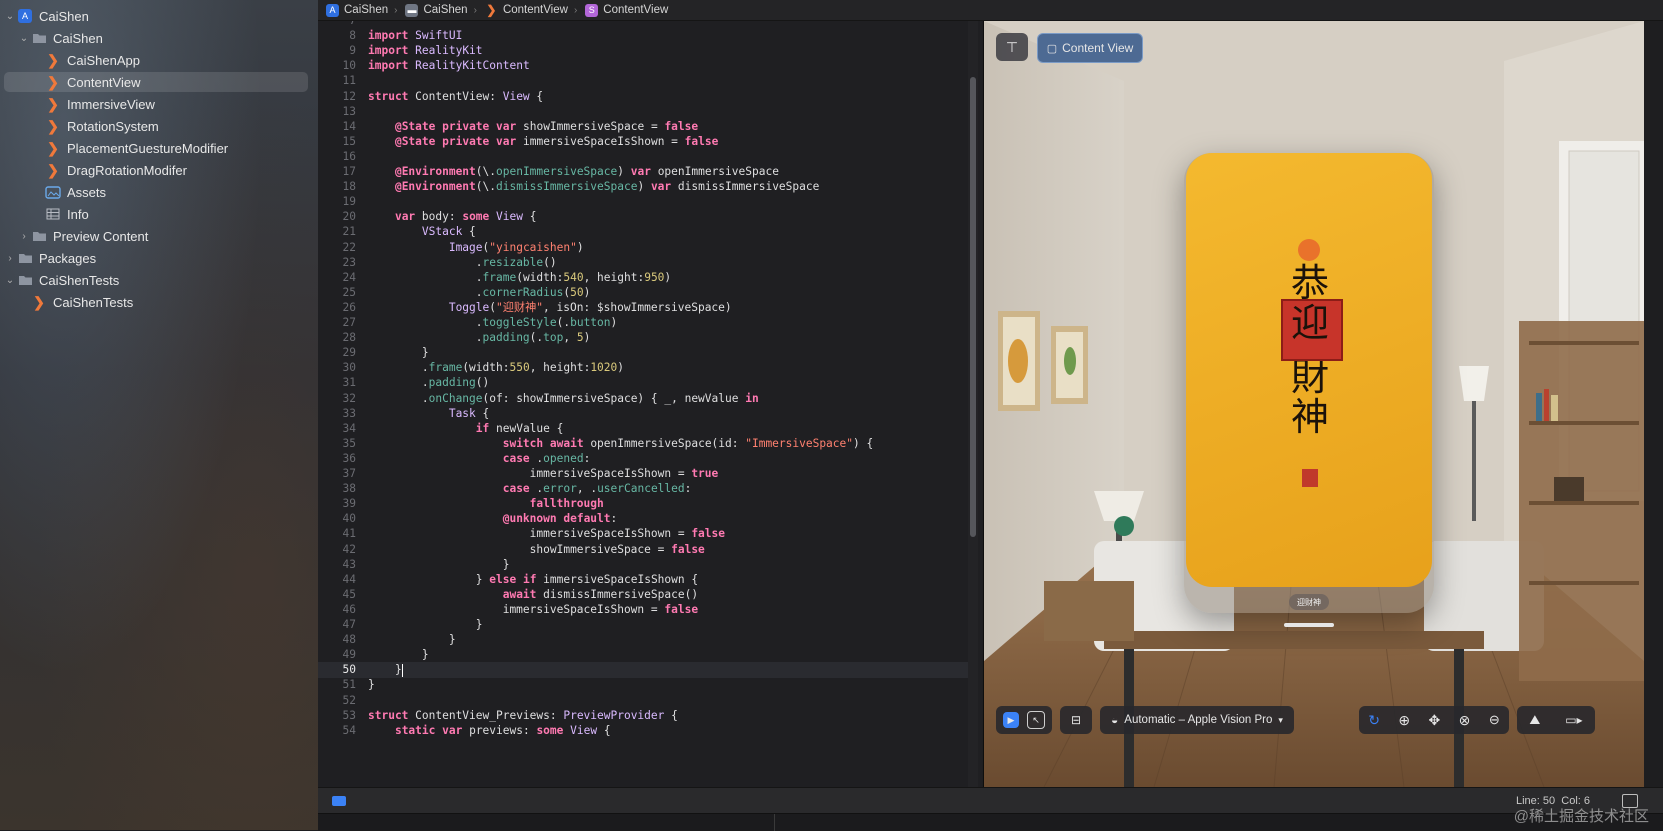 The image size is (1663, 831). What do you see at coordinates (643, 338) in the screenshot?
I see `code-line: 28 .padding(.top, 5)` at bounding box center [643, 338].